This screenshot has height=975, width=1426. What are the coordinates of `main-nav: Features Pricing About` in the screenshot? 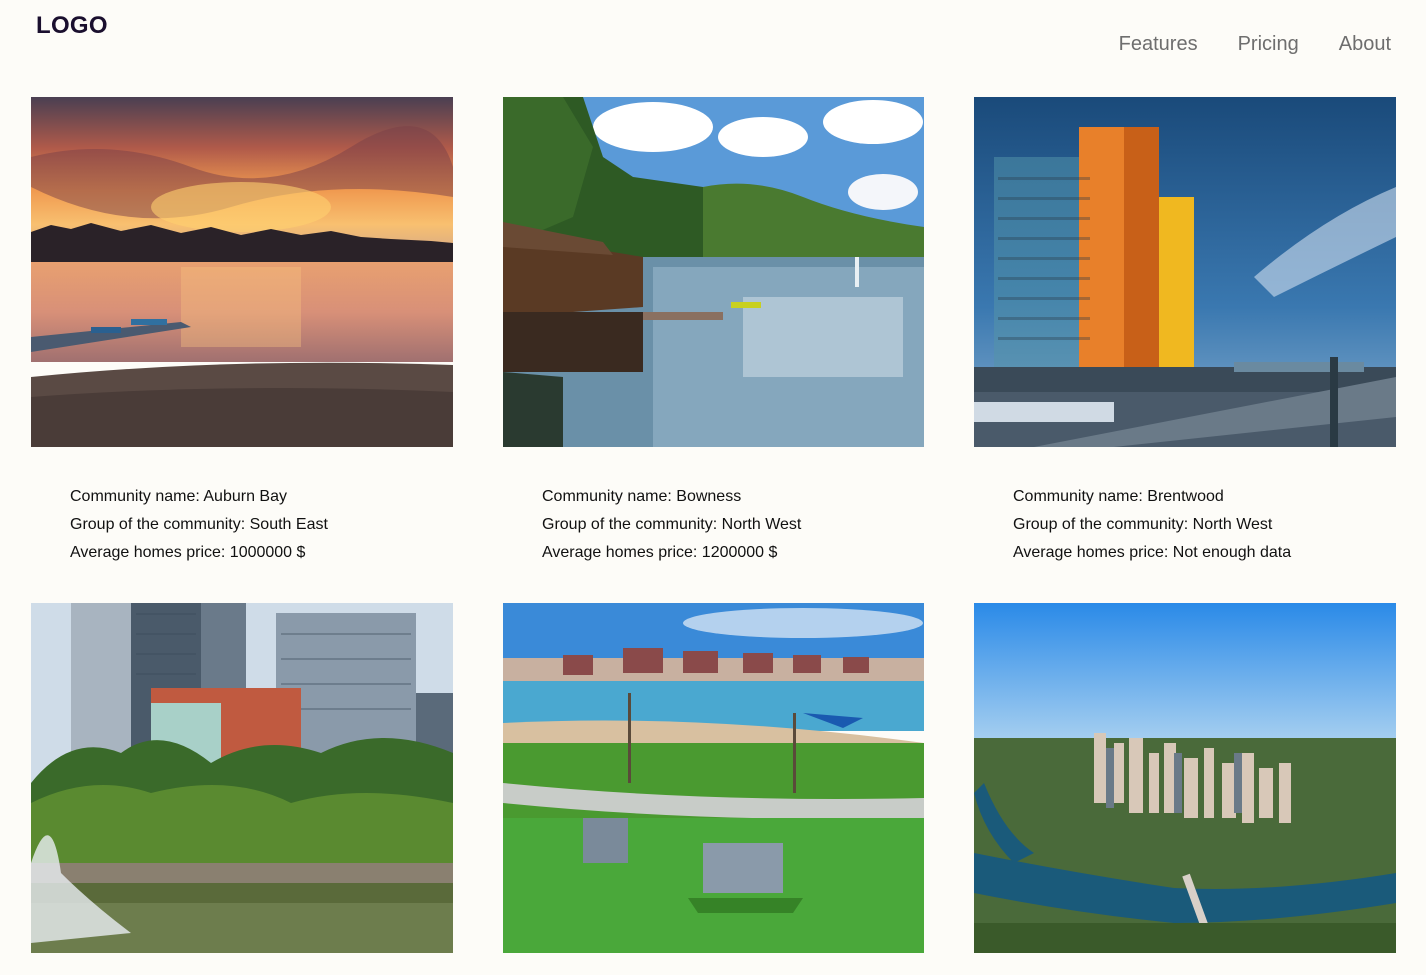 It's located at (1255, 44).